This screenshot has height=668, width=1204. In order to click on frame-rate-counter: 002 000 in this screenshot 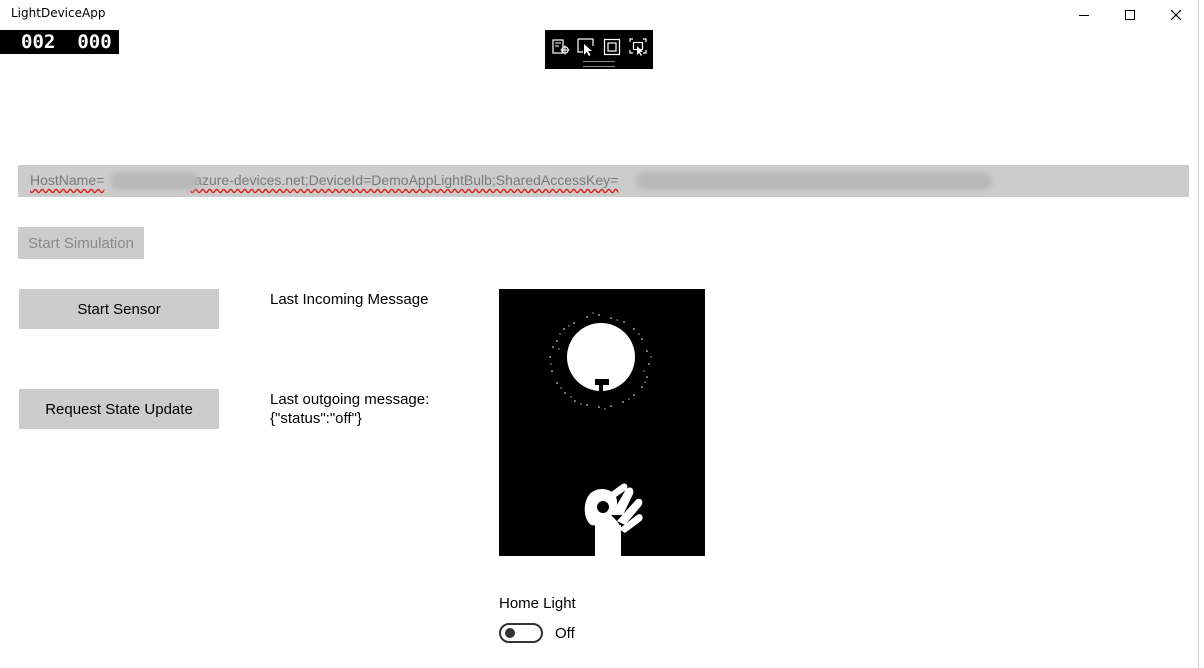, I will do `click(59, 42)`.